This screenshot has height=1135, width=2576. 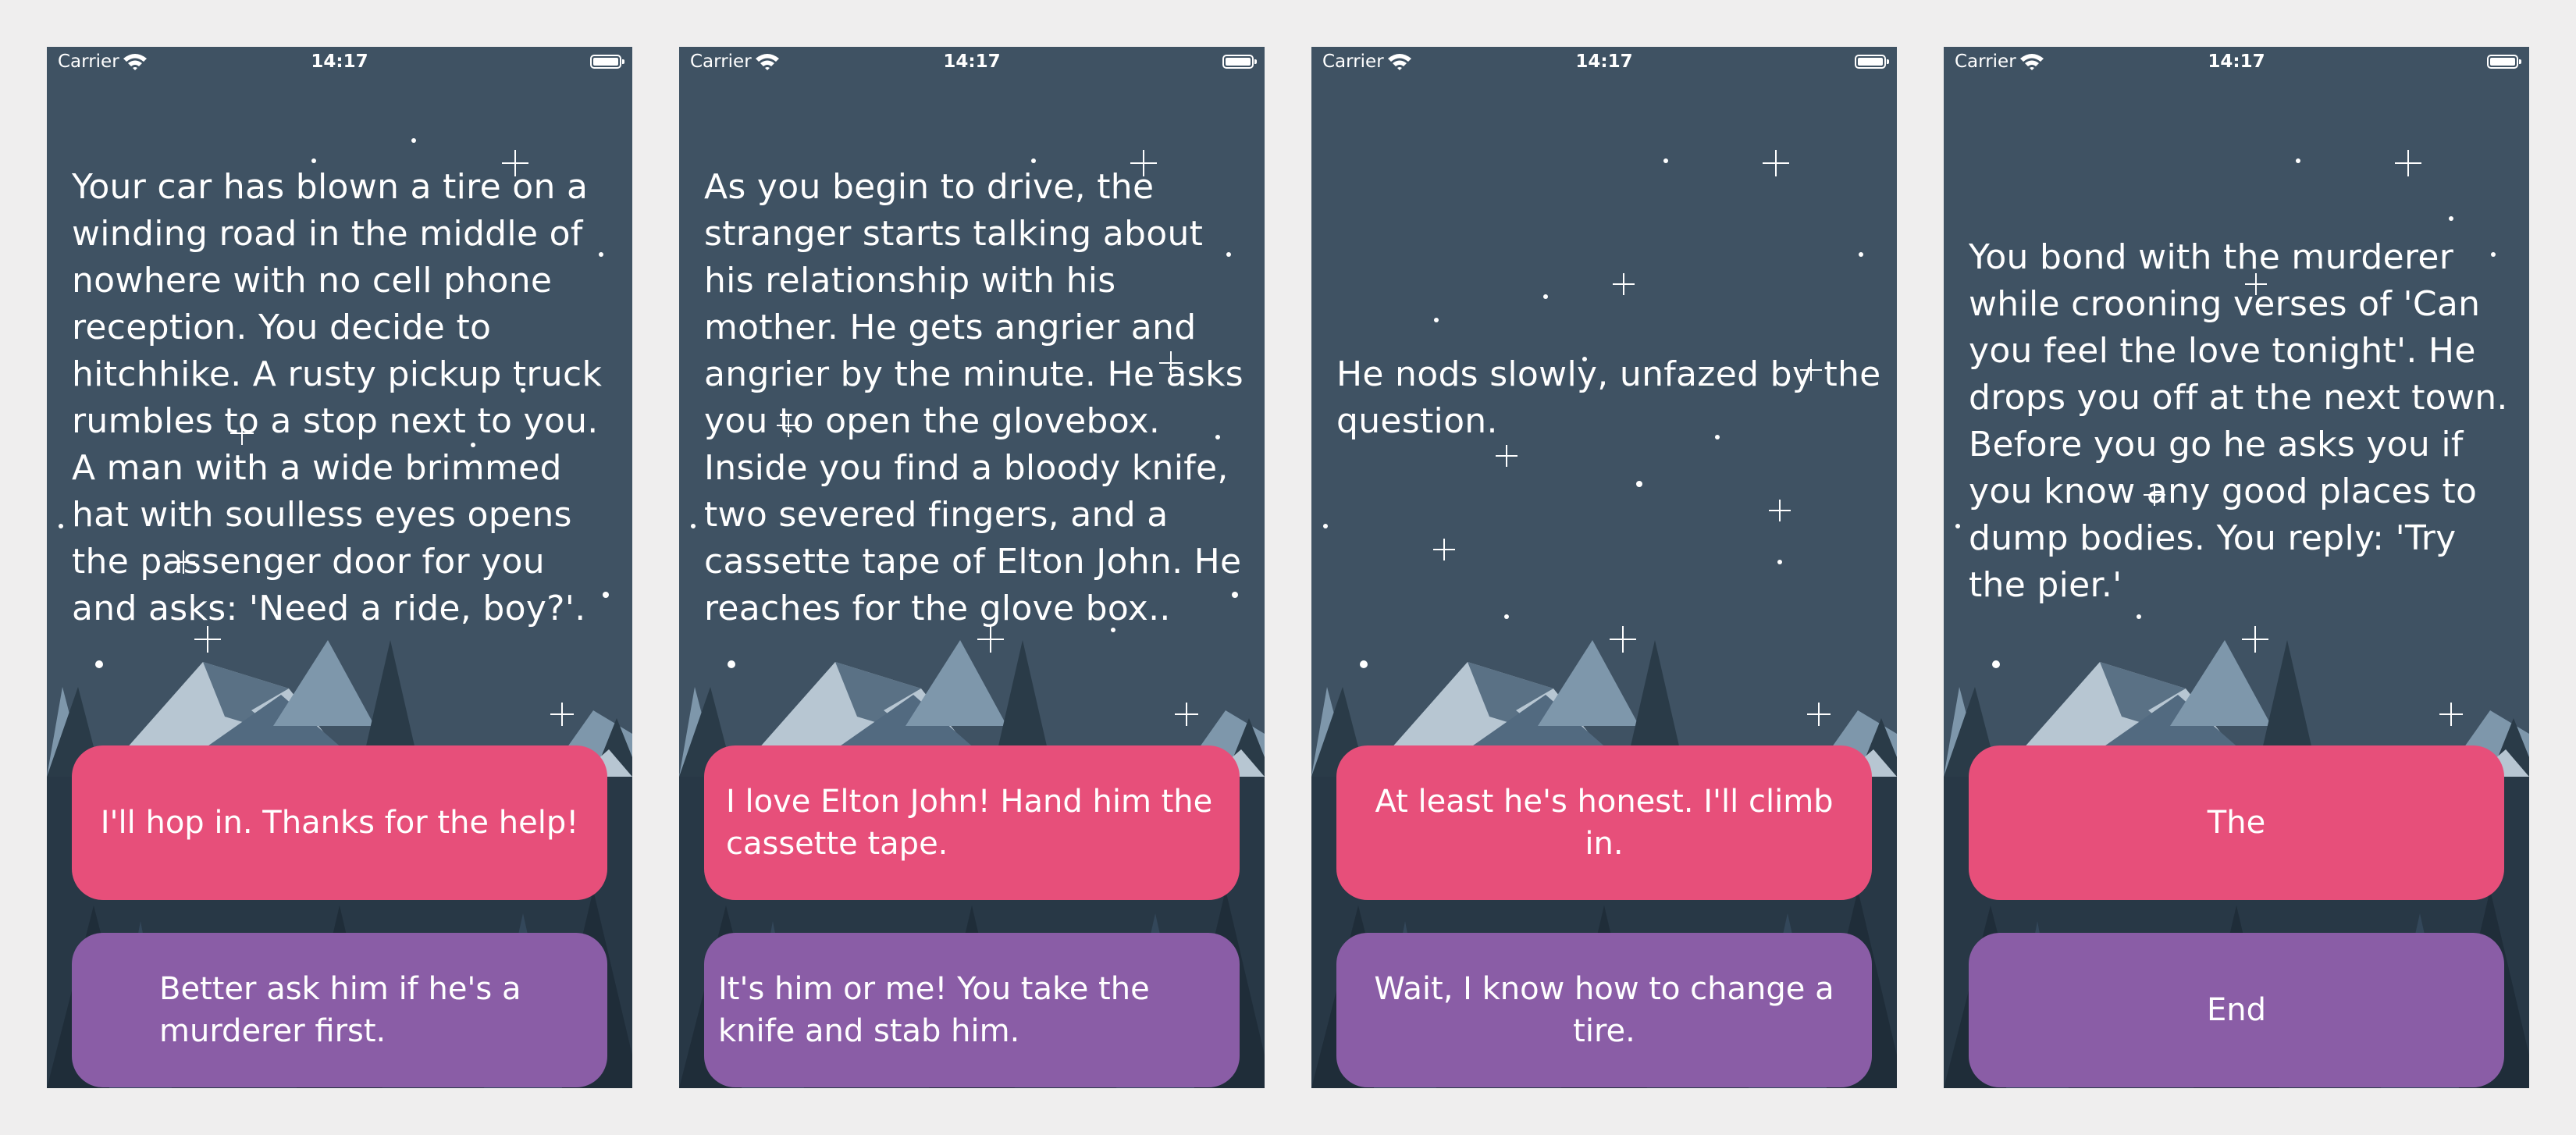 I want to click on choice-1-label: The, so click(x=2236, y=823).